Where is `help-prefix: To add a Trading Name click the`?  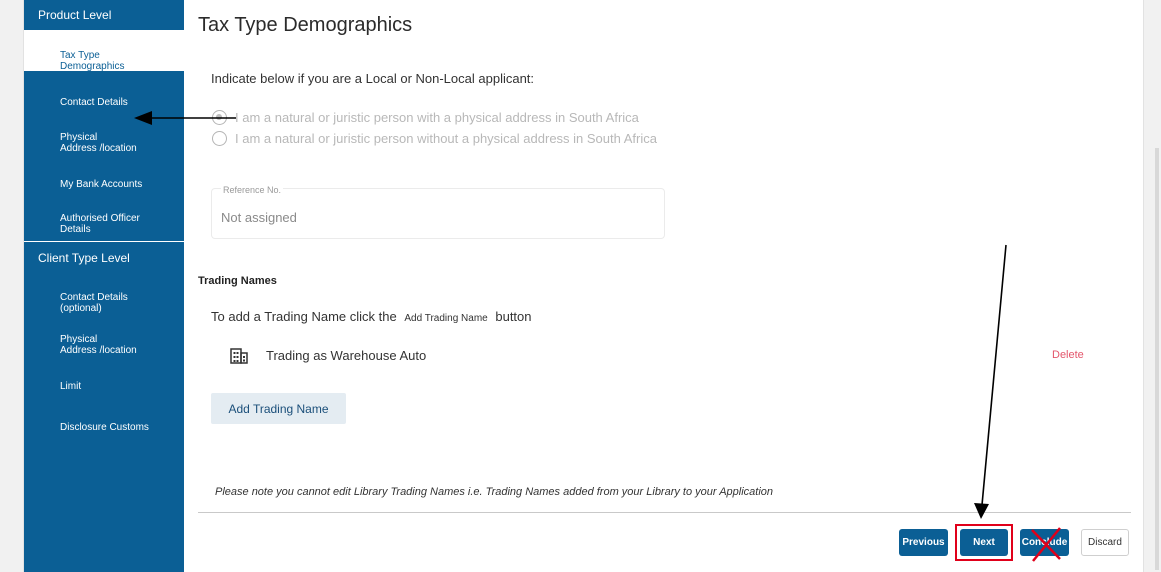 help-prefix: To add a Trading Name click the is located at coordinates (304, 316).